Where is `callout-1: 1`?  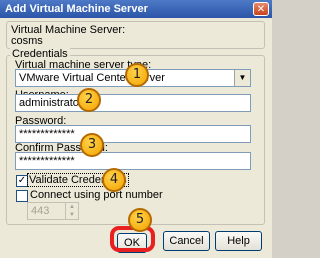
callout-1: 1 is located at coordinates (137, 75).